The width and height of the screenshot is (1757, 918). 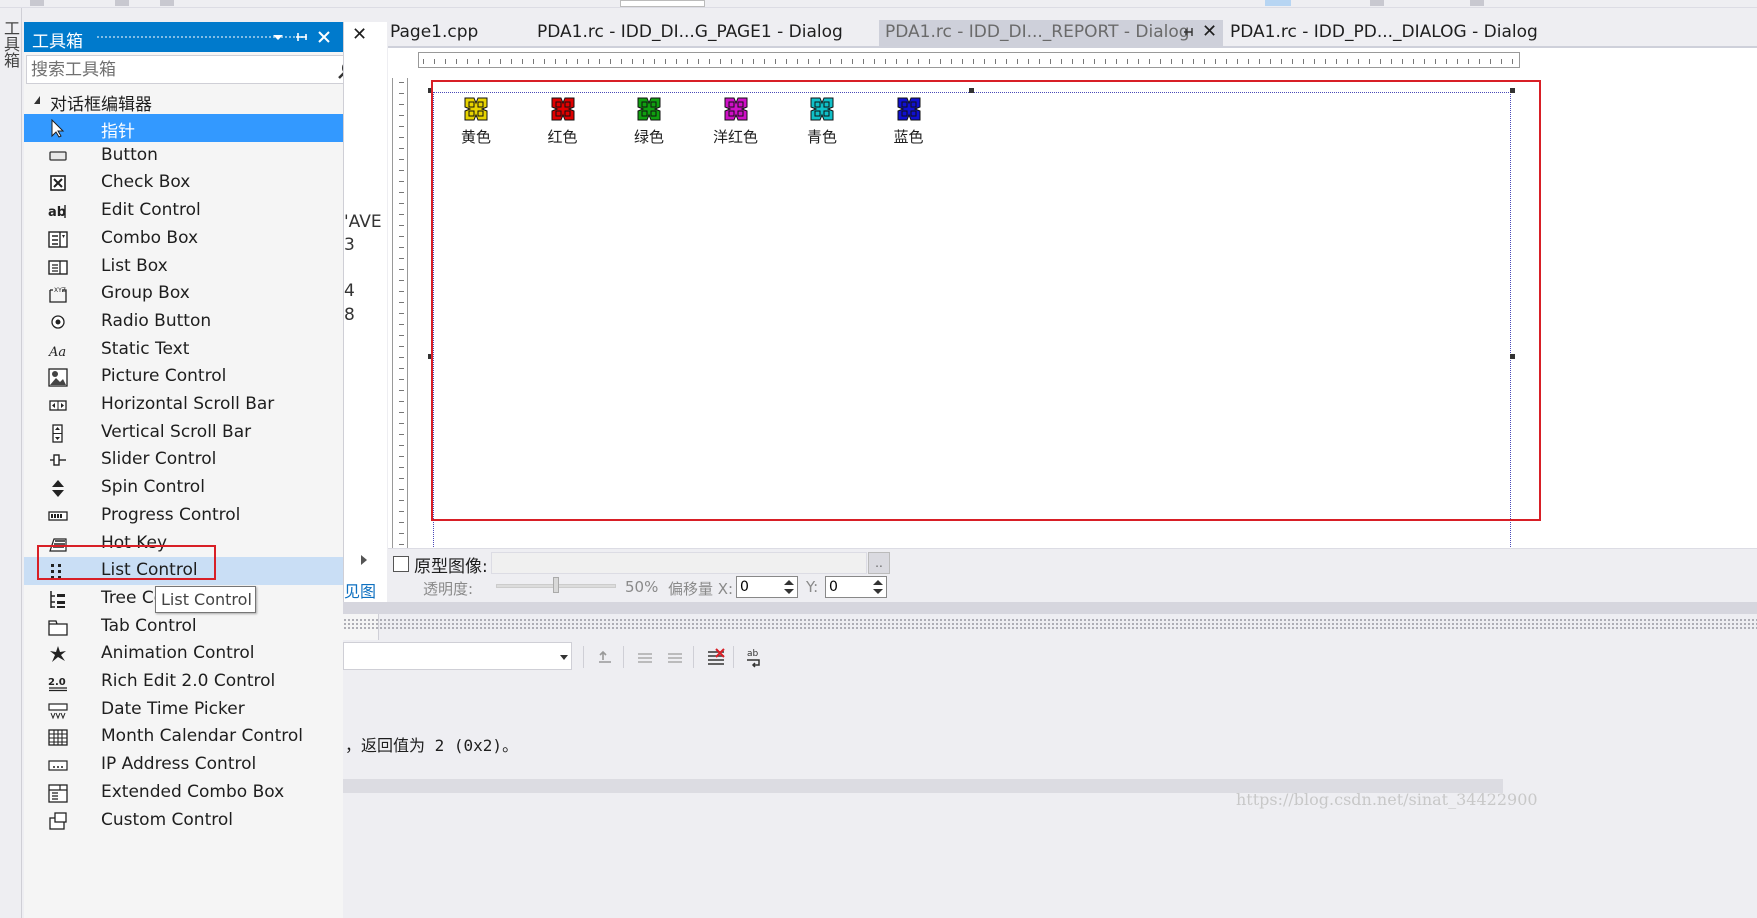 I want to click on toolbox-item: Custom Control, so click(x=189, y=821).